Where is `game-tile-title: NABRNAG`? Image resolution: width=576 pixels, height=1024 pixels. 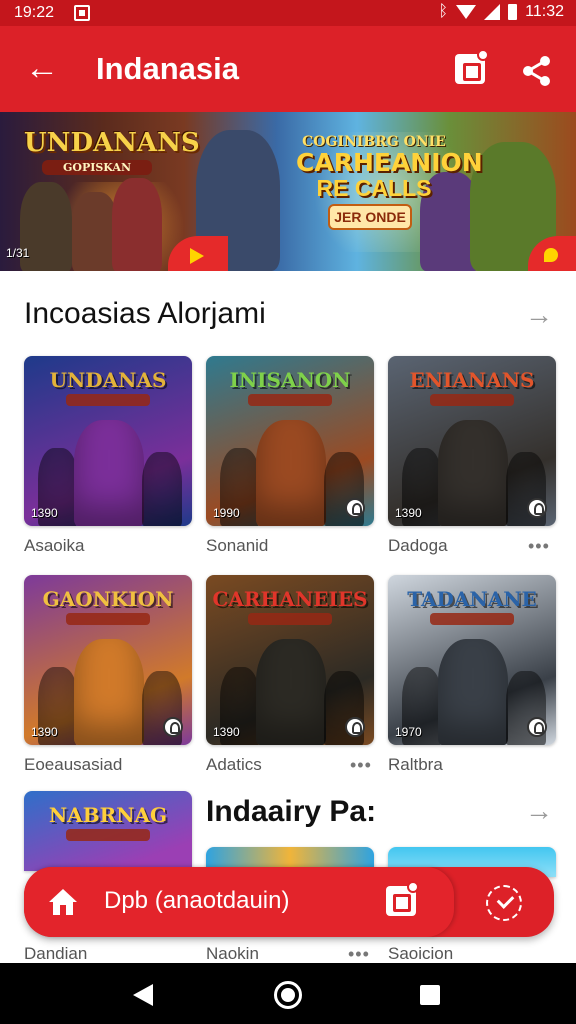
game-tile-title: NABRNAG is located at coordinates (108, 815).